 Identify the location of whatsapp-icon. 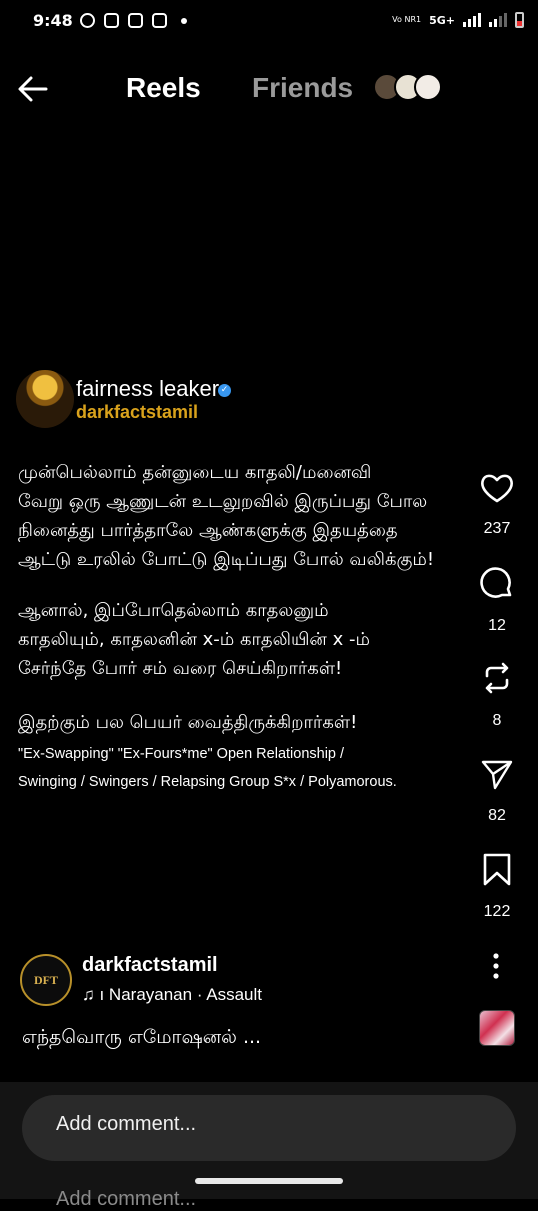
(87, 20).